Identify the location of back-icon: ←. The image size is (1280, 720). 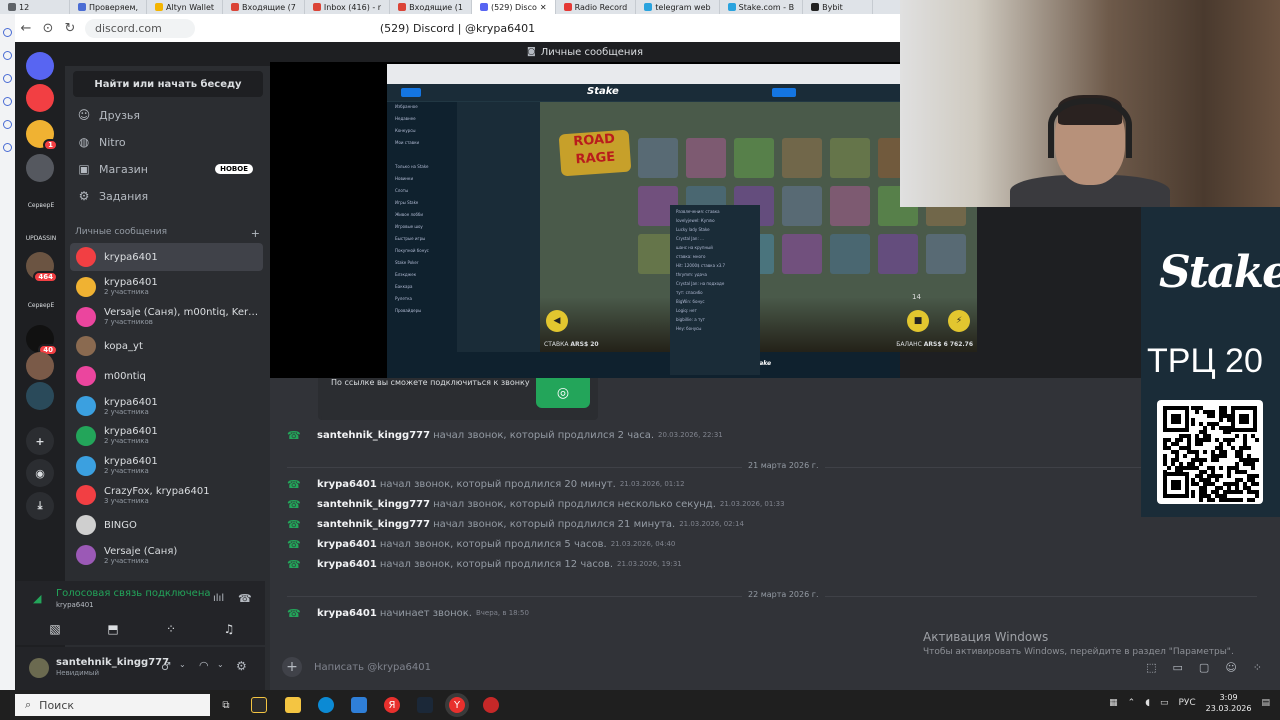
(26, 28).